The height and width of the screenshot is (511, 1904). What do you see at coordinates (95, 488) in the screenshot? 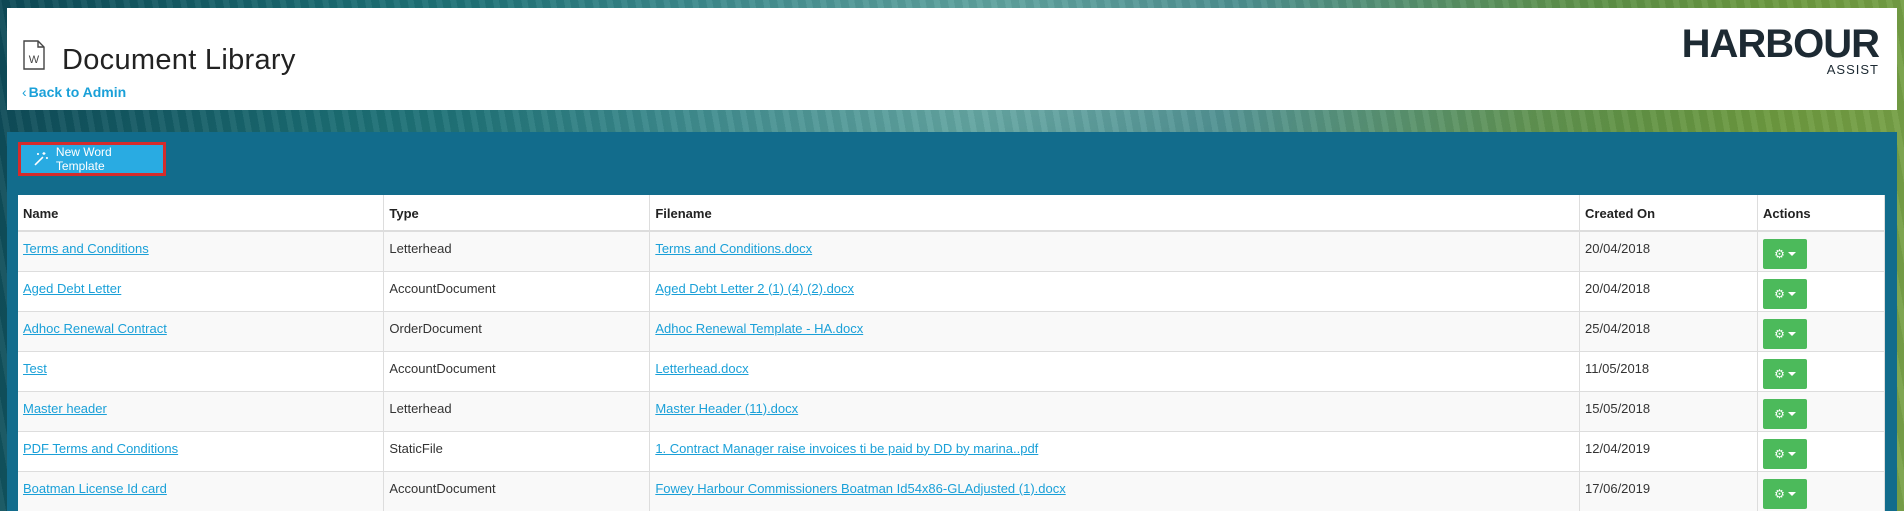
I see `document-name-link: Boatman License Id card` at bounding box center [95, 488].